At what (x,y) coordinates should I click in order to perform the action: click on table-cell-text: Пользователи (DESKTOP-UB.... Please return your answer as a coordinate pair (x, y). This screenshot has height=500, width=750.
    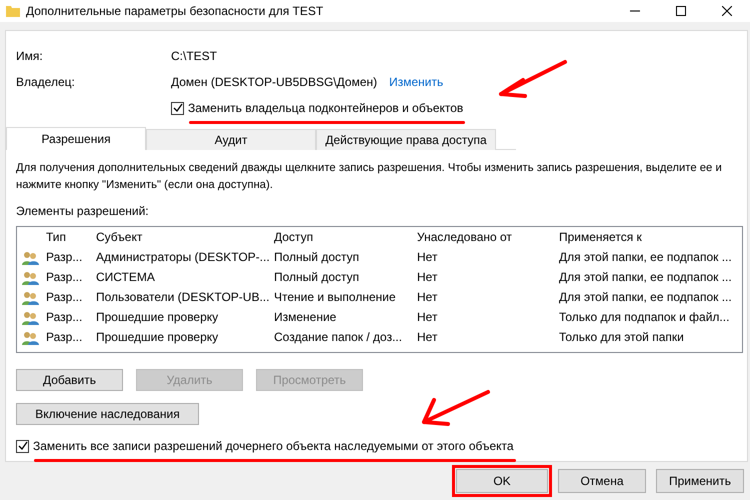
    Looking at the image, I should click on (182, 297).